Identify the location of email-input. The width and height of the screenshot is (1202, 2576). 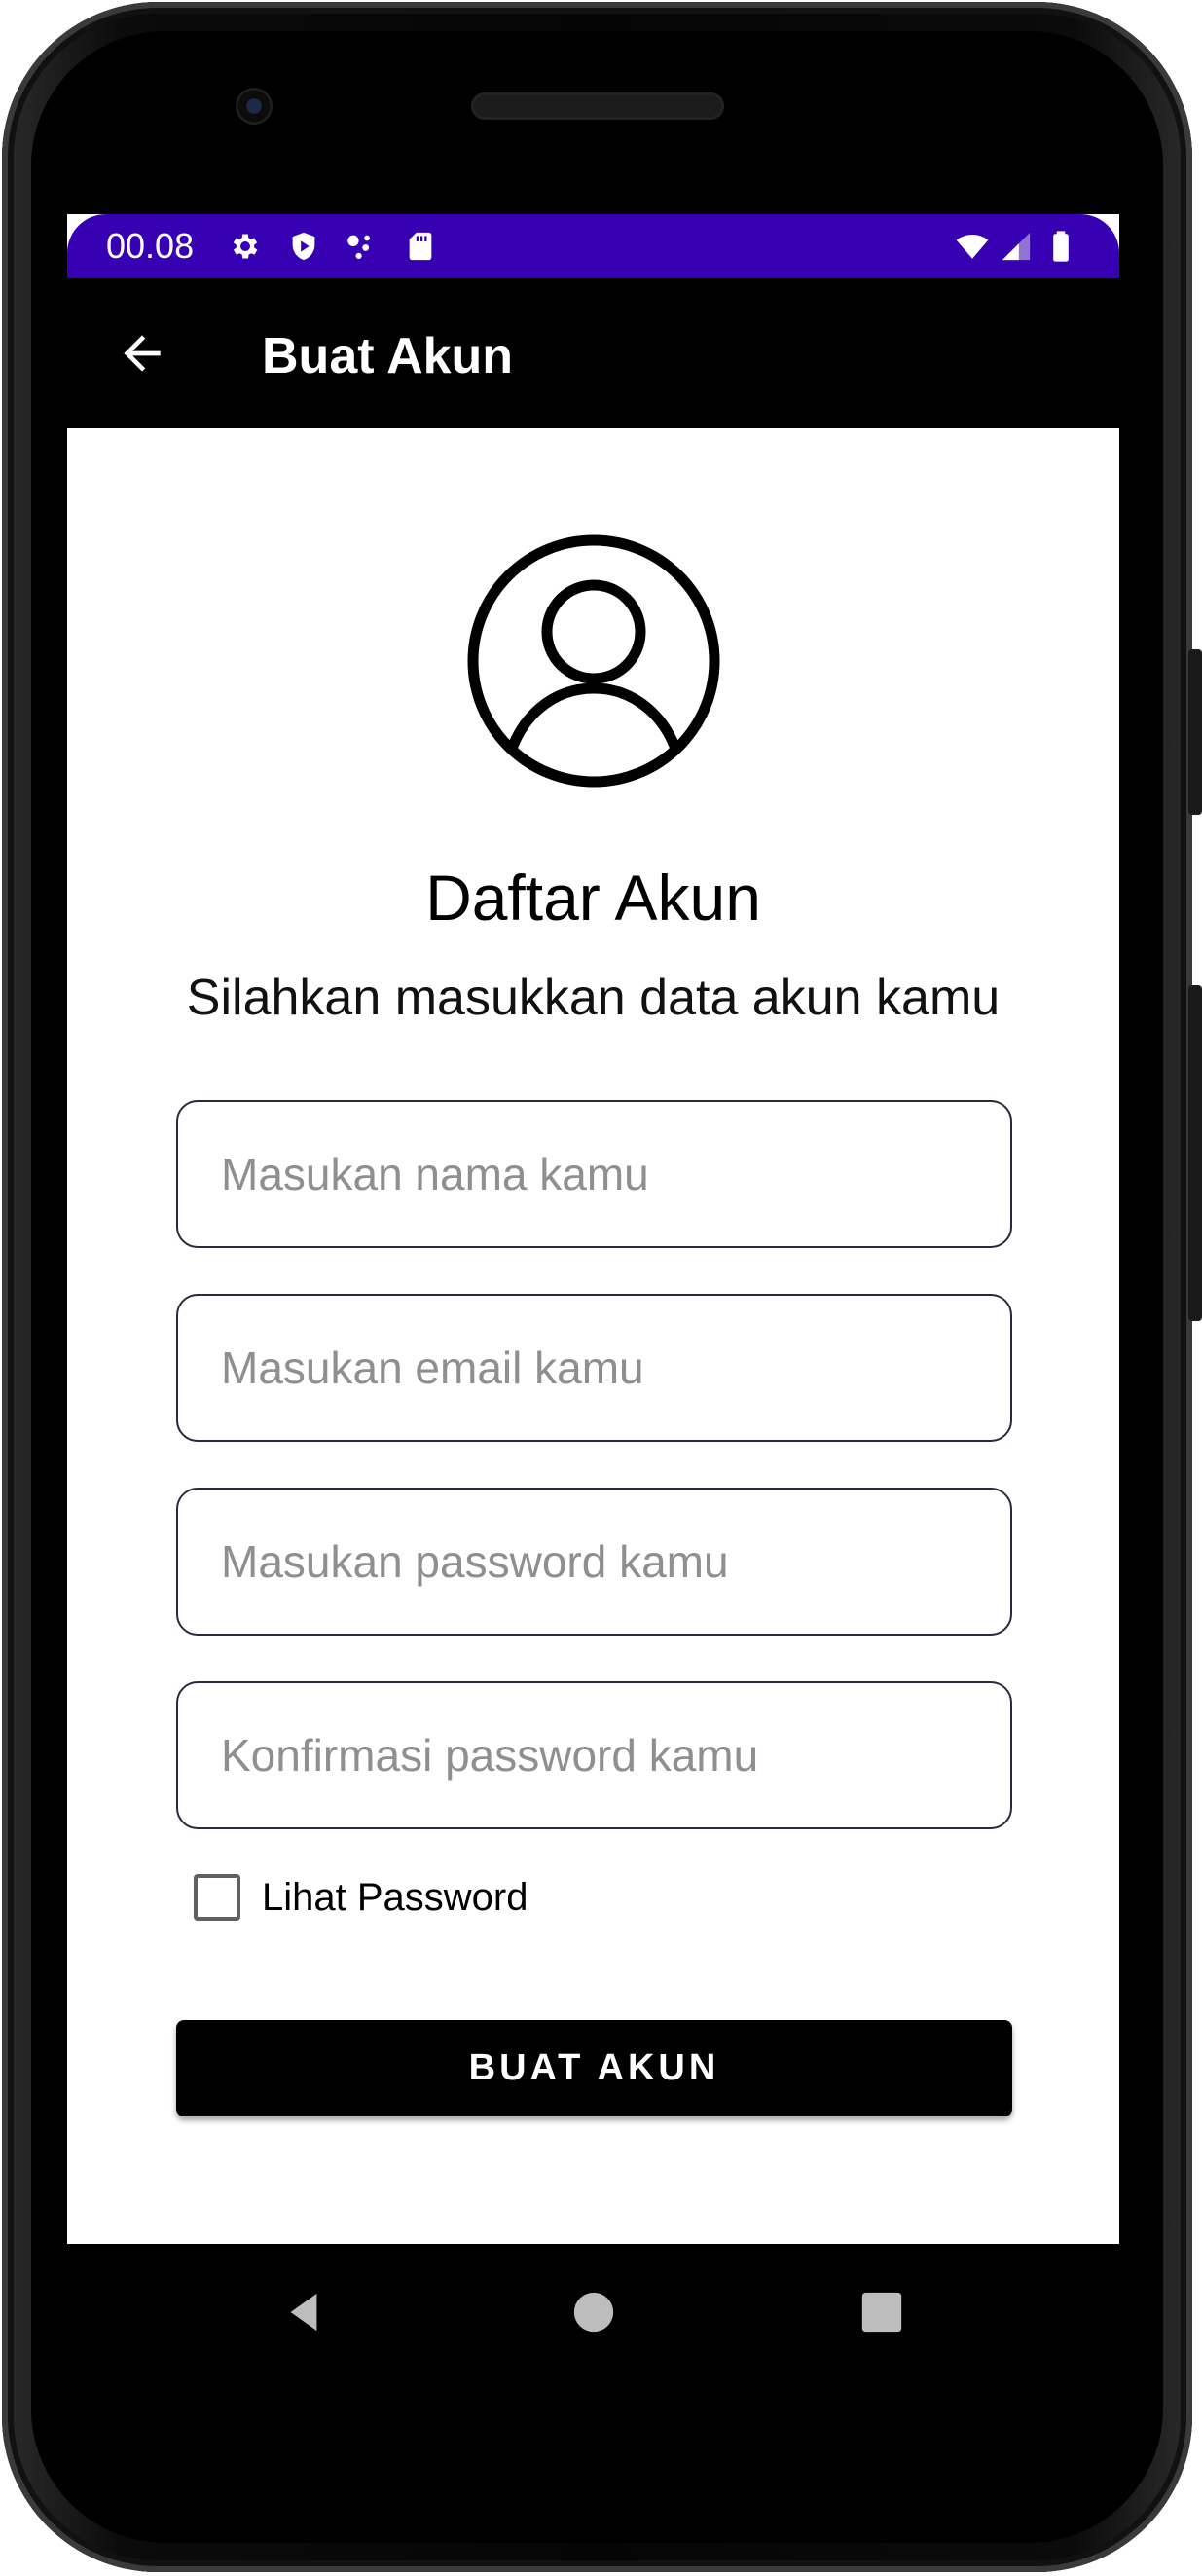
(614, 1368).